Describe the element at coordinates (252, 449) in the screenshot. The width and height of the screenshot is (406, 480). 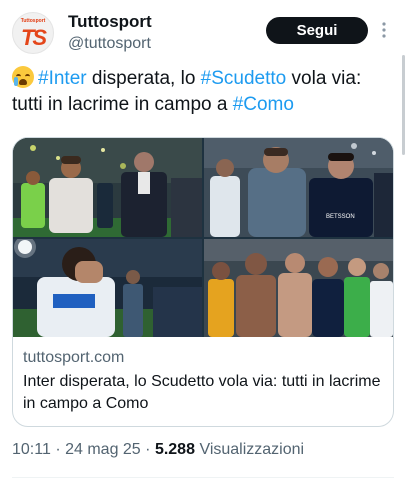
I see `views-label: Visualizzazioni` at that location.